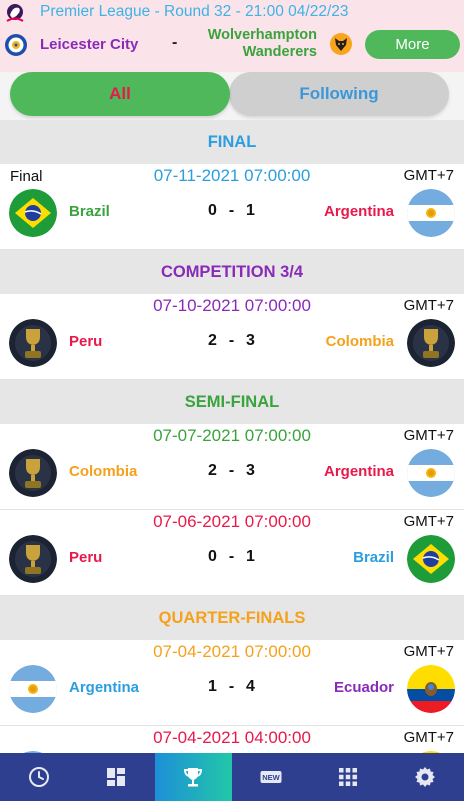  What do you see at coordinates (373, 557) in the screenshot?
I see `away-team-name: Brazil` at bounding box center [373, 557].